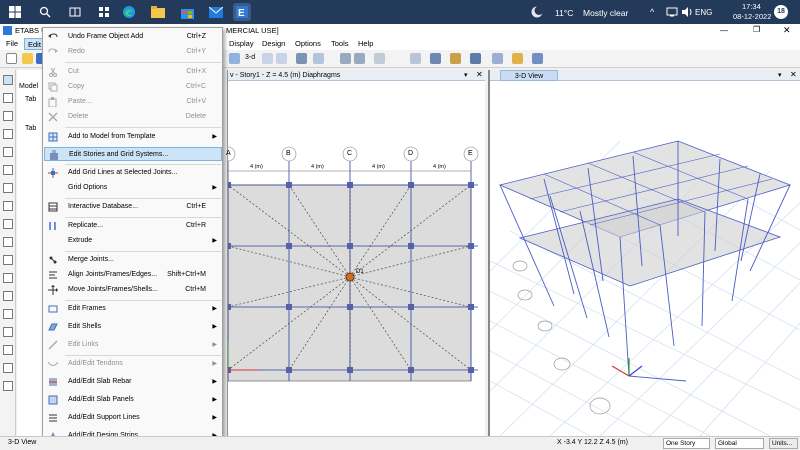 Image resolution: width=800 pixels, height=450 pixels. I want to click on menu-item-interactive-database: Interactive Database... Ctrl+E, so click(133, 207).